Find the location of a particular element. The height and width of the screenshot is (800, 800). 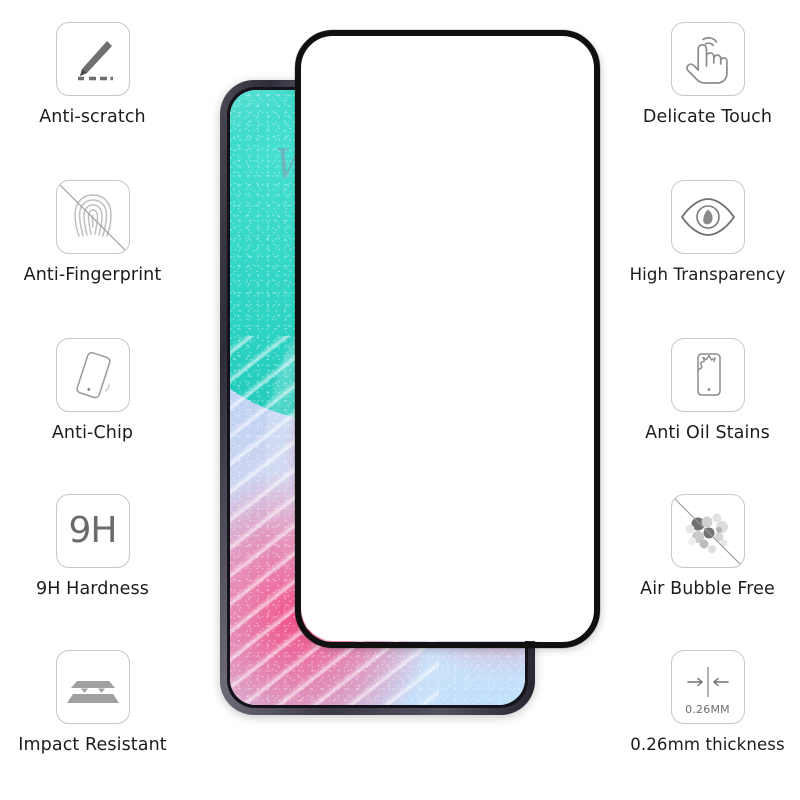

feature-thickness: 0.26MM 0.26mm thickness is located at coordinates (707, 702).